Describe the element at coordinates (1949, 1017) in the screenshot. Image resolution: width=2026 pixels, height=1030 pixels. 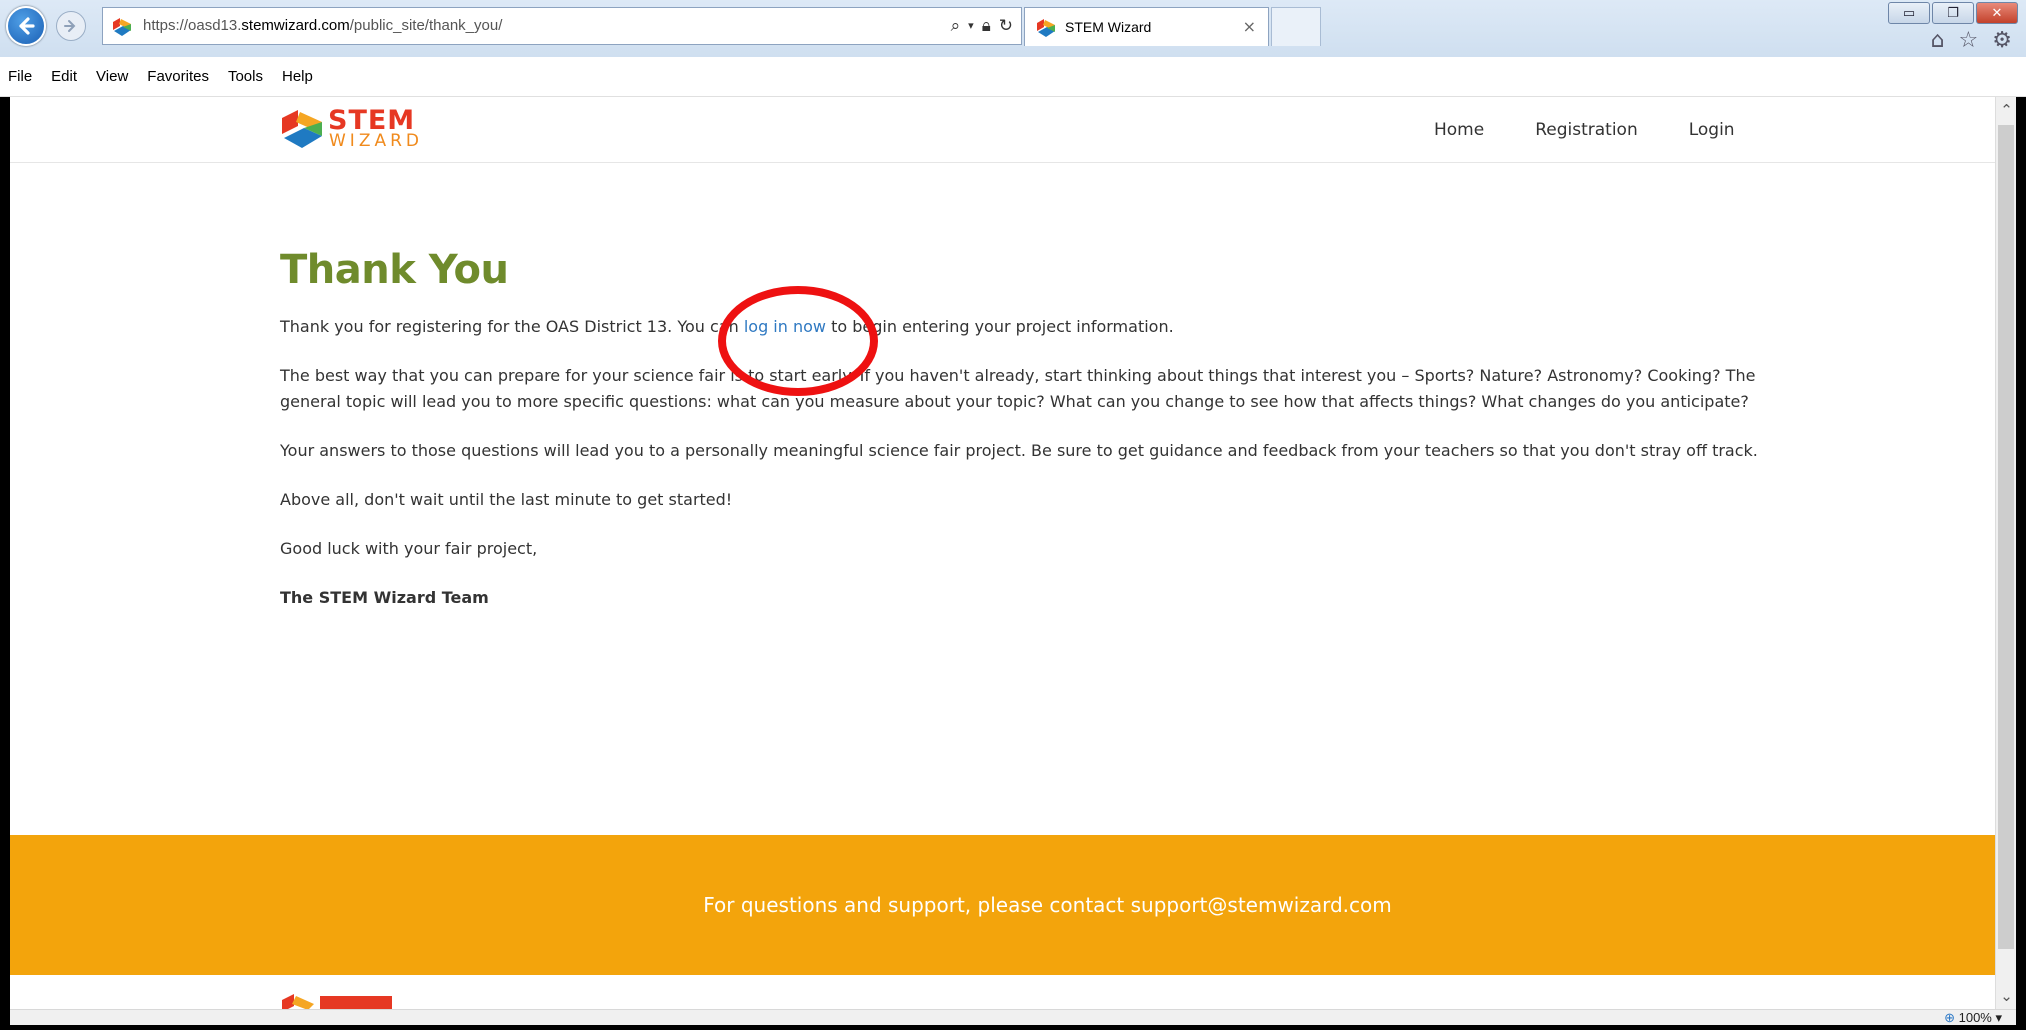
I see `zoom-icon: ⊕` at that location.